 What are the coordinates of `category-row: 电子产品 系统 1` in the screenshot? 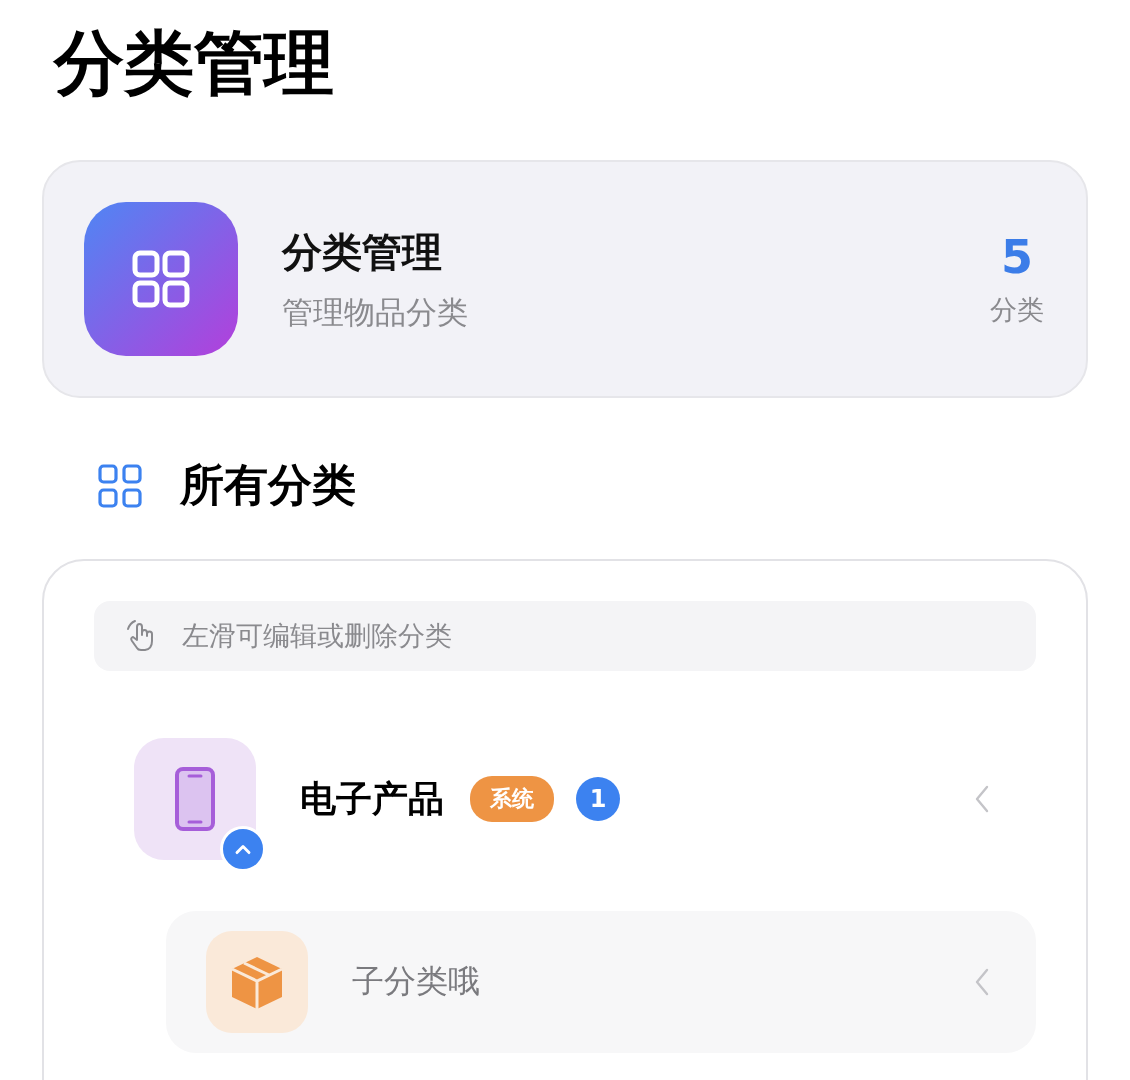 It's located at (585, 802).